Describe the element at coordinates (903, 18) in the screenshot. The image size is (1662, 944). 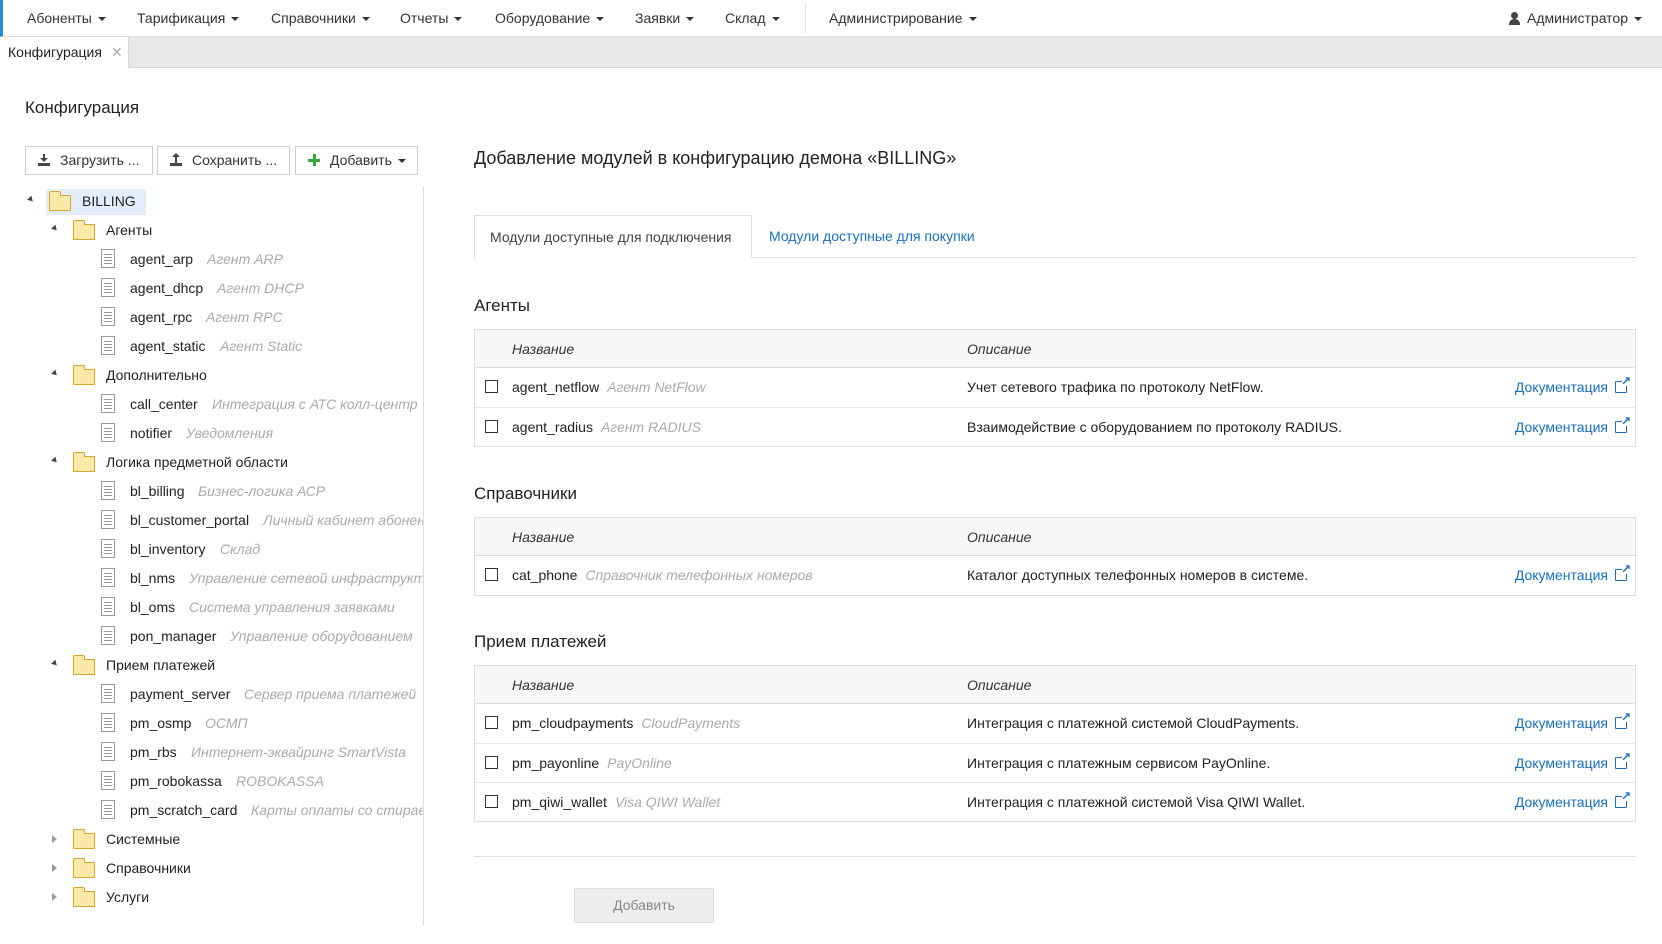
I see `nav-administration: Администрирование` at that location.